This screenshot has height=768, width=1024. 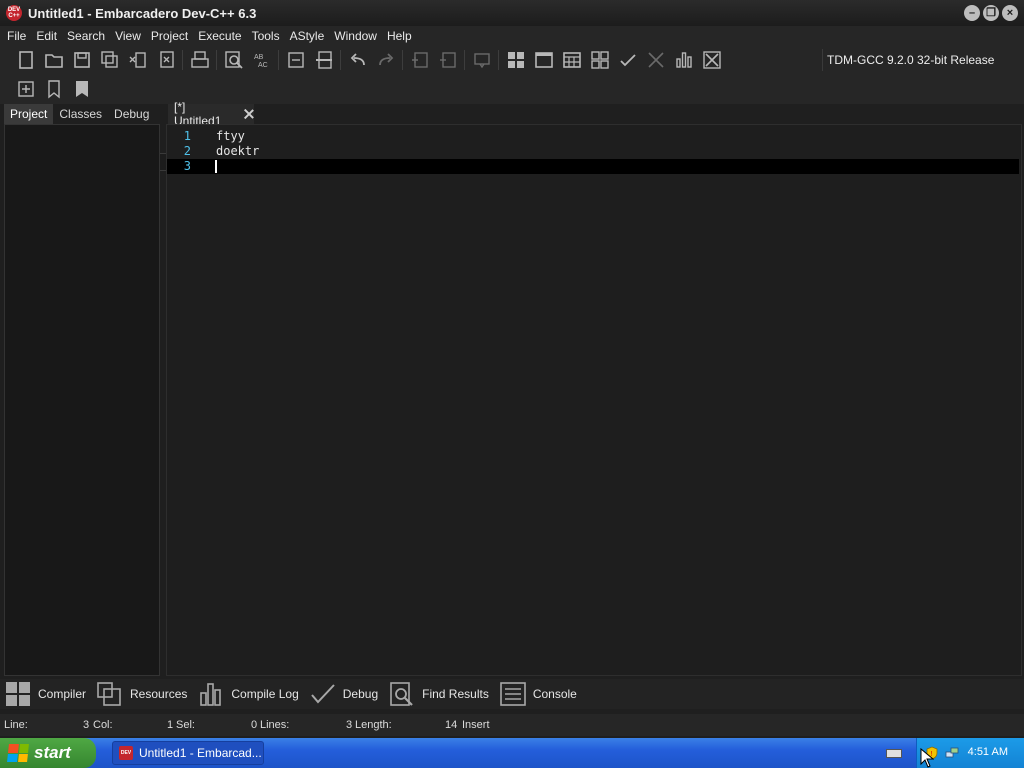 I want to click on compile-run-button, so click(x=572, y=60).